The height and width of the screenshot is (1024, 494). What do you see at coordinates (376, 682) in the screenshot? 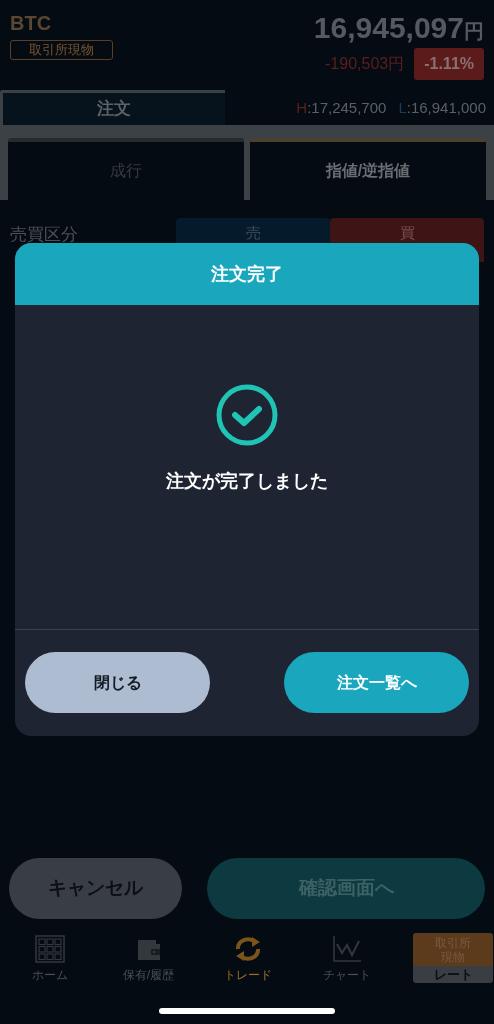
I see `order-list-button: 注文一覧へ` at bounding box center [376, 682].